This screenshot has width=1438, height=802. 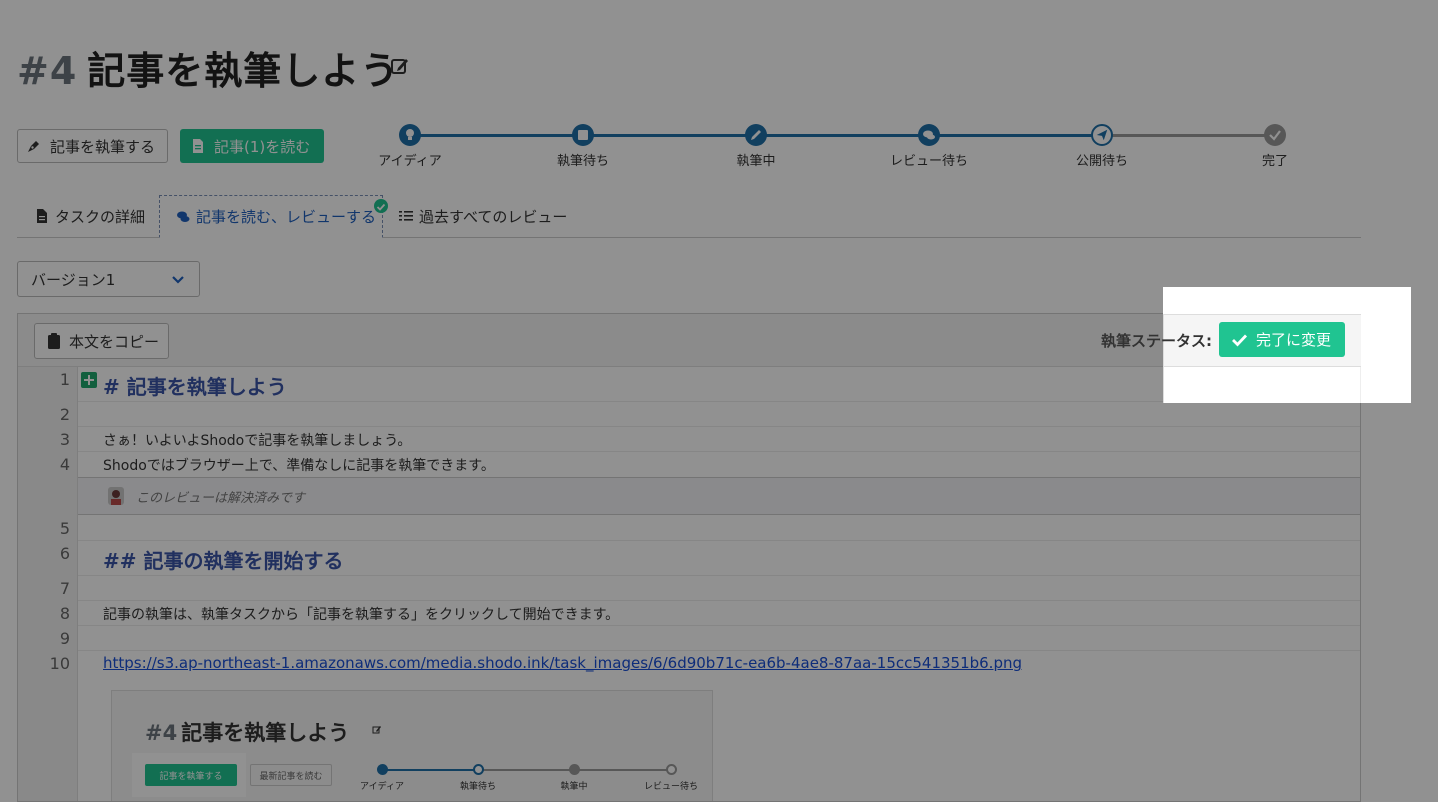 I want to click on copy-body-button: 本文をコピー, so click(x=101, y=341).